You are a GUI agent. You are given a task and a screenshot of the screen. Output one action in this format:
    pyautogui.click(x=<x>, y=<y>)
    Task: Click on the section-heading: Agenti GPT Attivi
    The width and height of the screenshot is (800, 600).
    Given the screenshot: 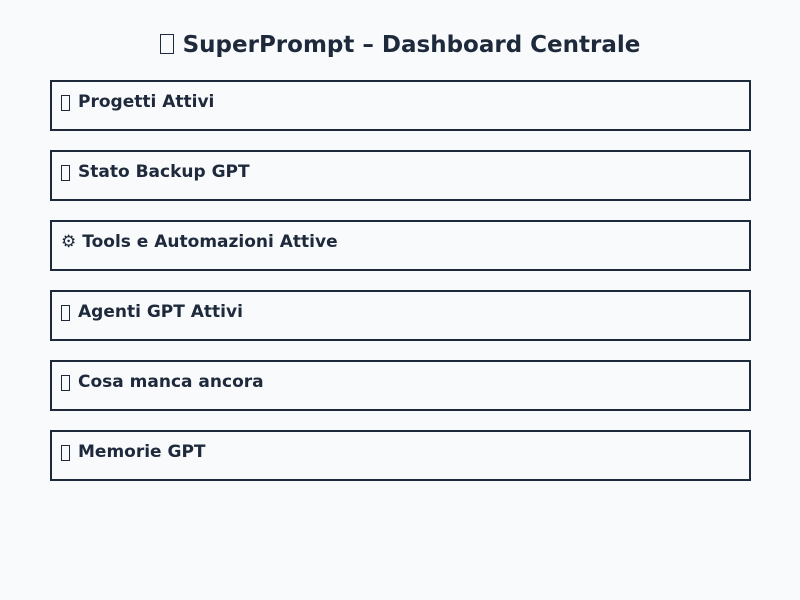 What is the action you would take?
    pyautogui.click(x=405, y=312)
    